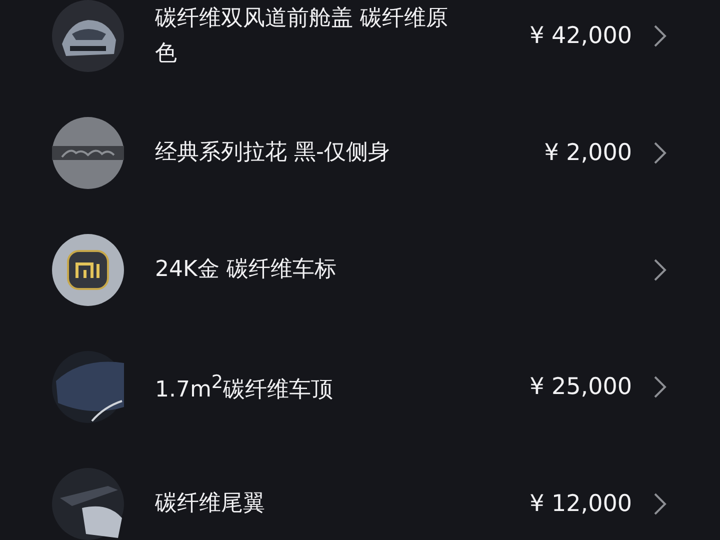 This screenshot has width=720, height=540. What do you see at coordinates (588, 153) in the screenshot?
I see `item-price: ¥ 2,000` at bounding box center [588, 153].